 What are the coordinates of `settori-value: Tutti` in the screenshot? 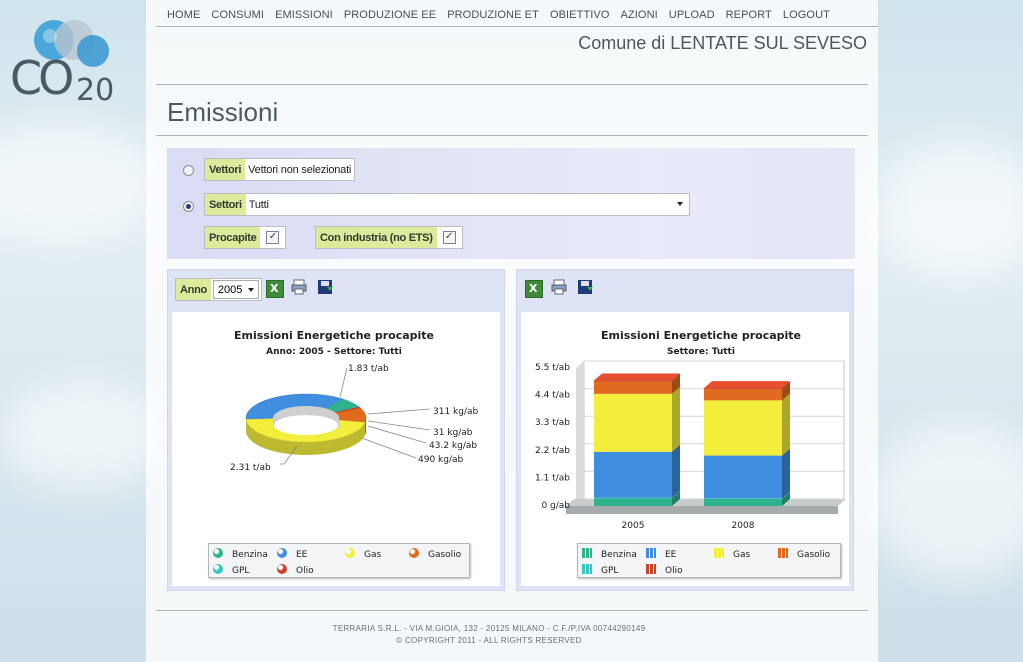 It's located at (258, 204).